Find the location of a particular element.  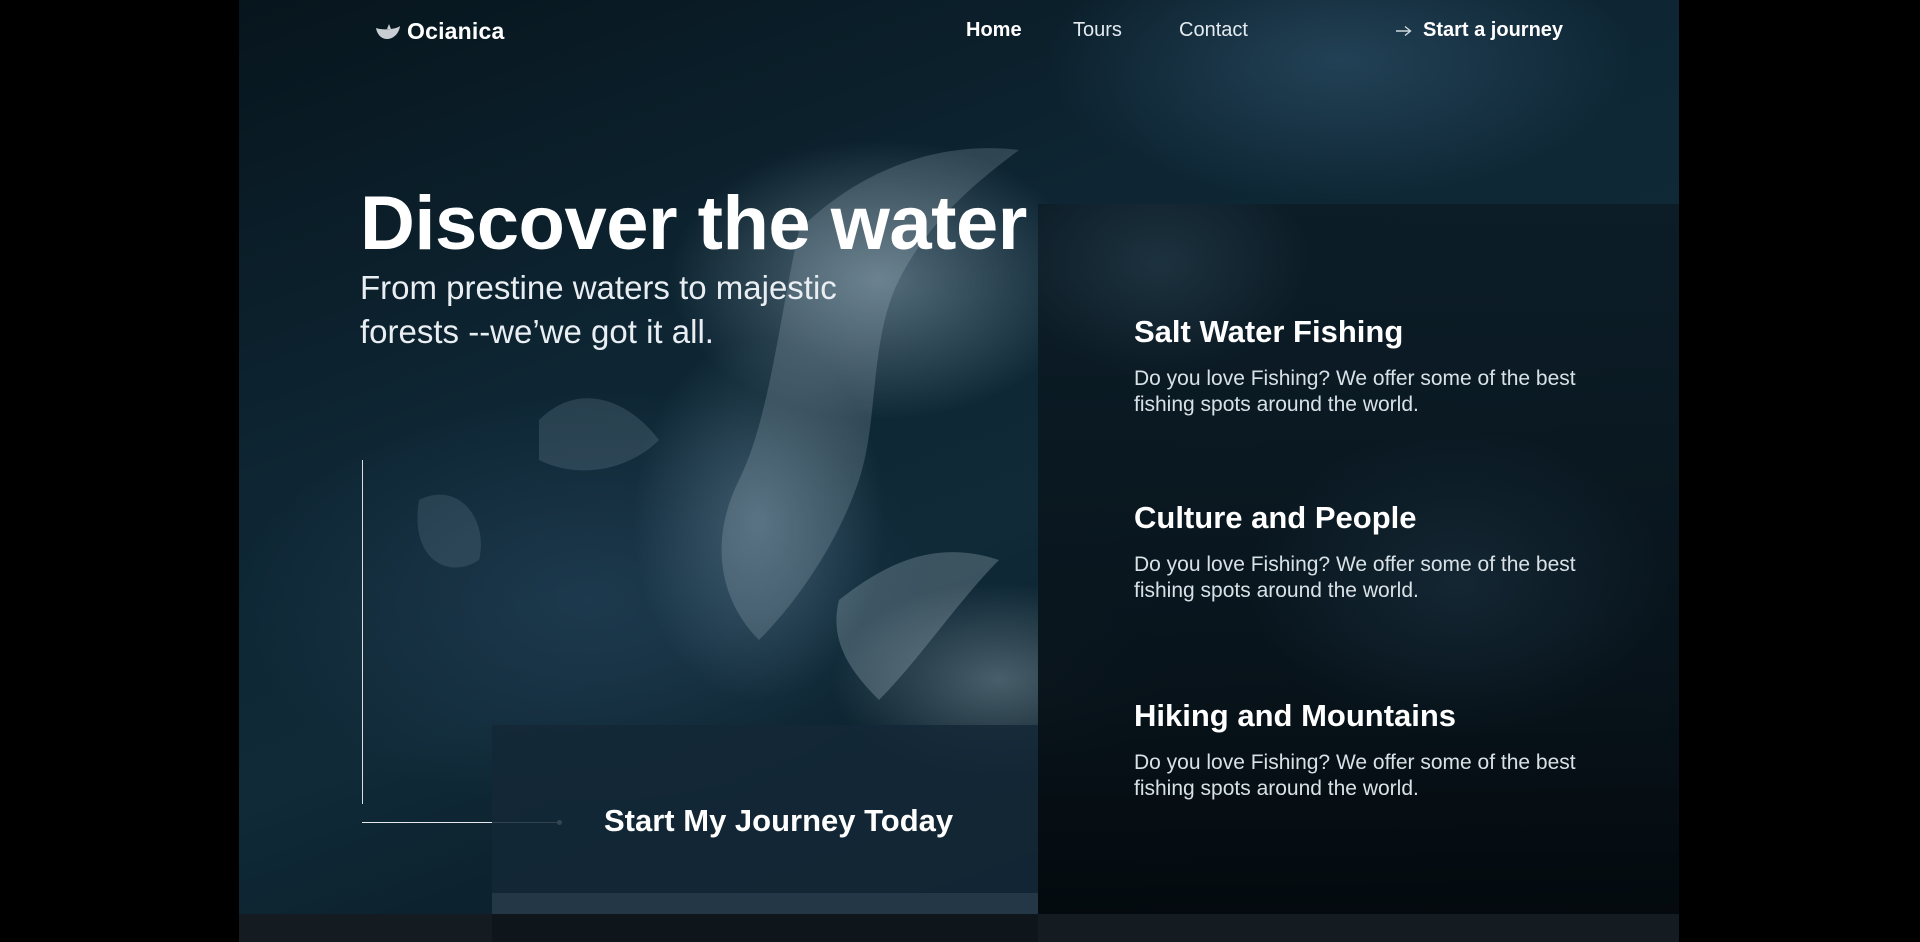

start-my-journey-button: Start My Journey Today is located at coordinates (765, 820).